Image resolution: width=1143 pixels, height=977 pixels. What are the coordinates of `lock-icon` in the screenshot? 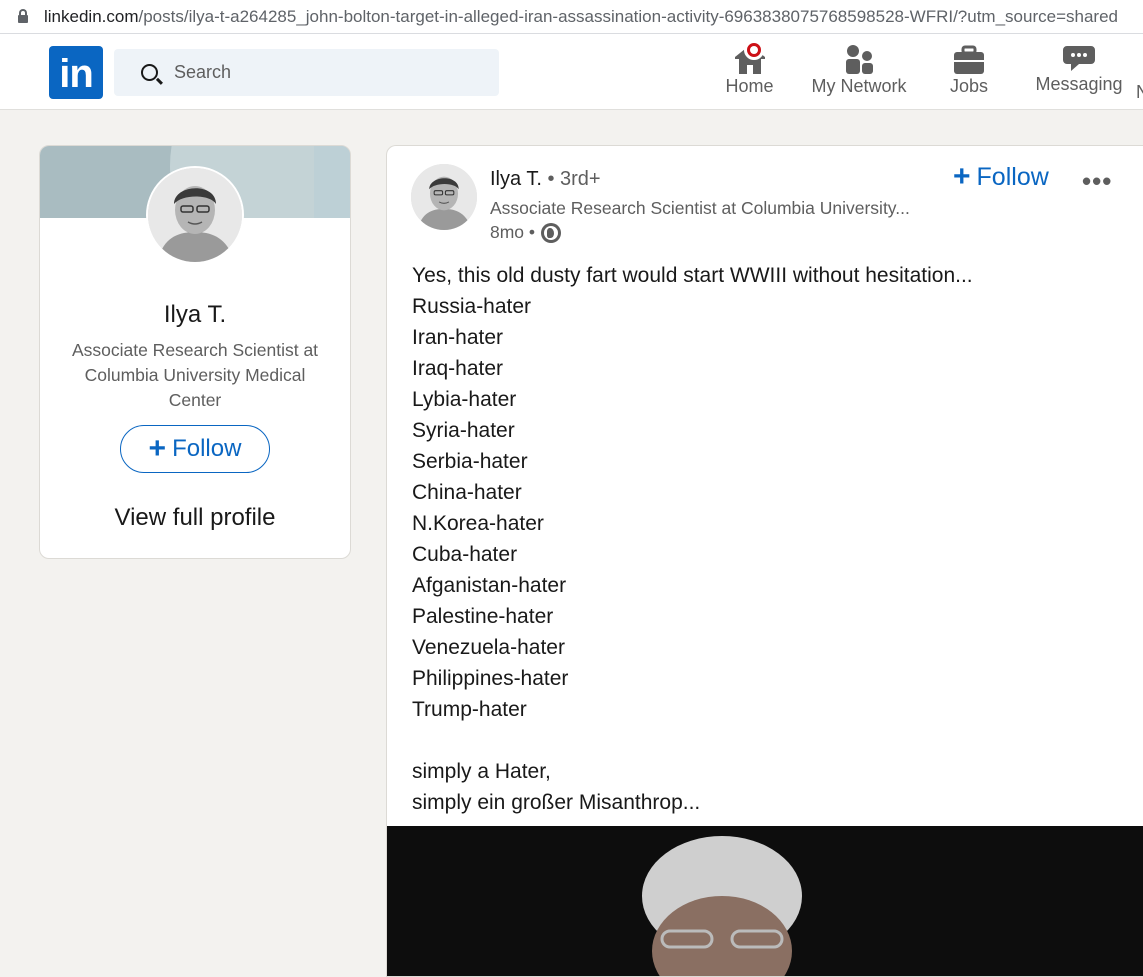 It's located at (23, 15).